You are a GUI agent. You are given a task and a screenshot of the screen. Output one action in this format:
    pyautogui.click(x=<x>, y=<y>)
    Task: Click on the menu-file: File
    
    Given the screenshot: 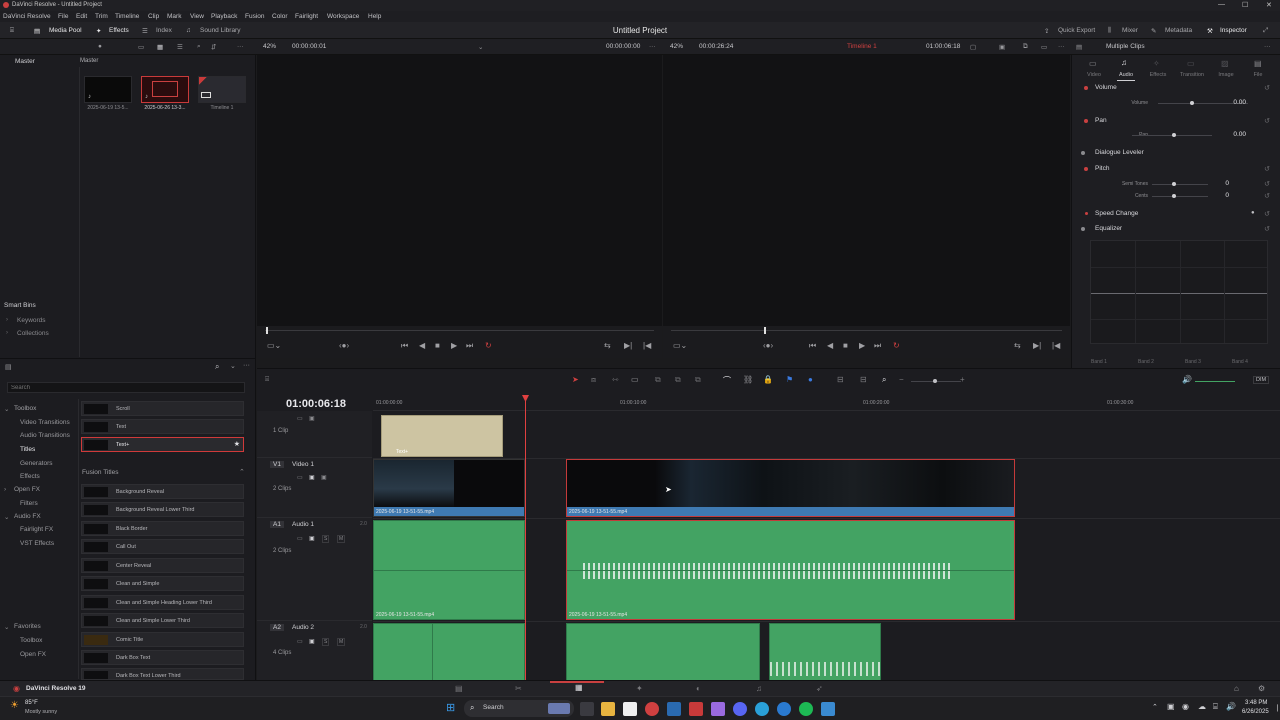 What is the action you would take?
    pyautogui.click(x=63, y=16)
    